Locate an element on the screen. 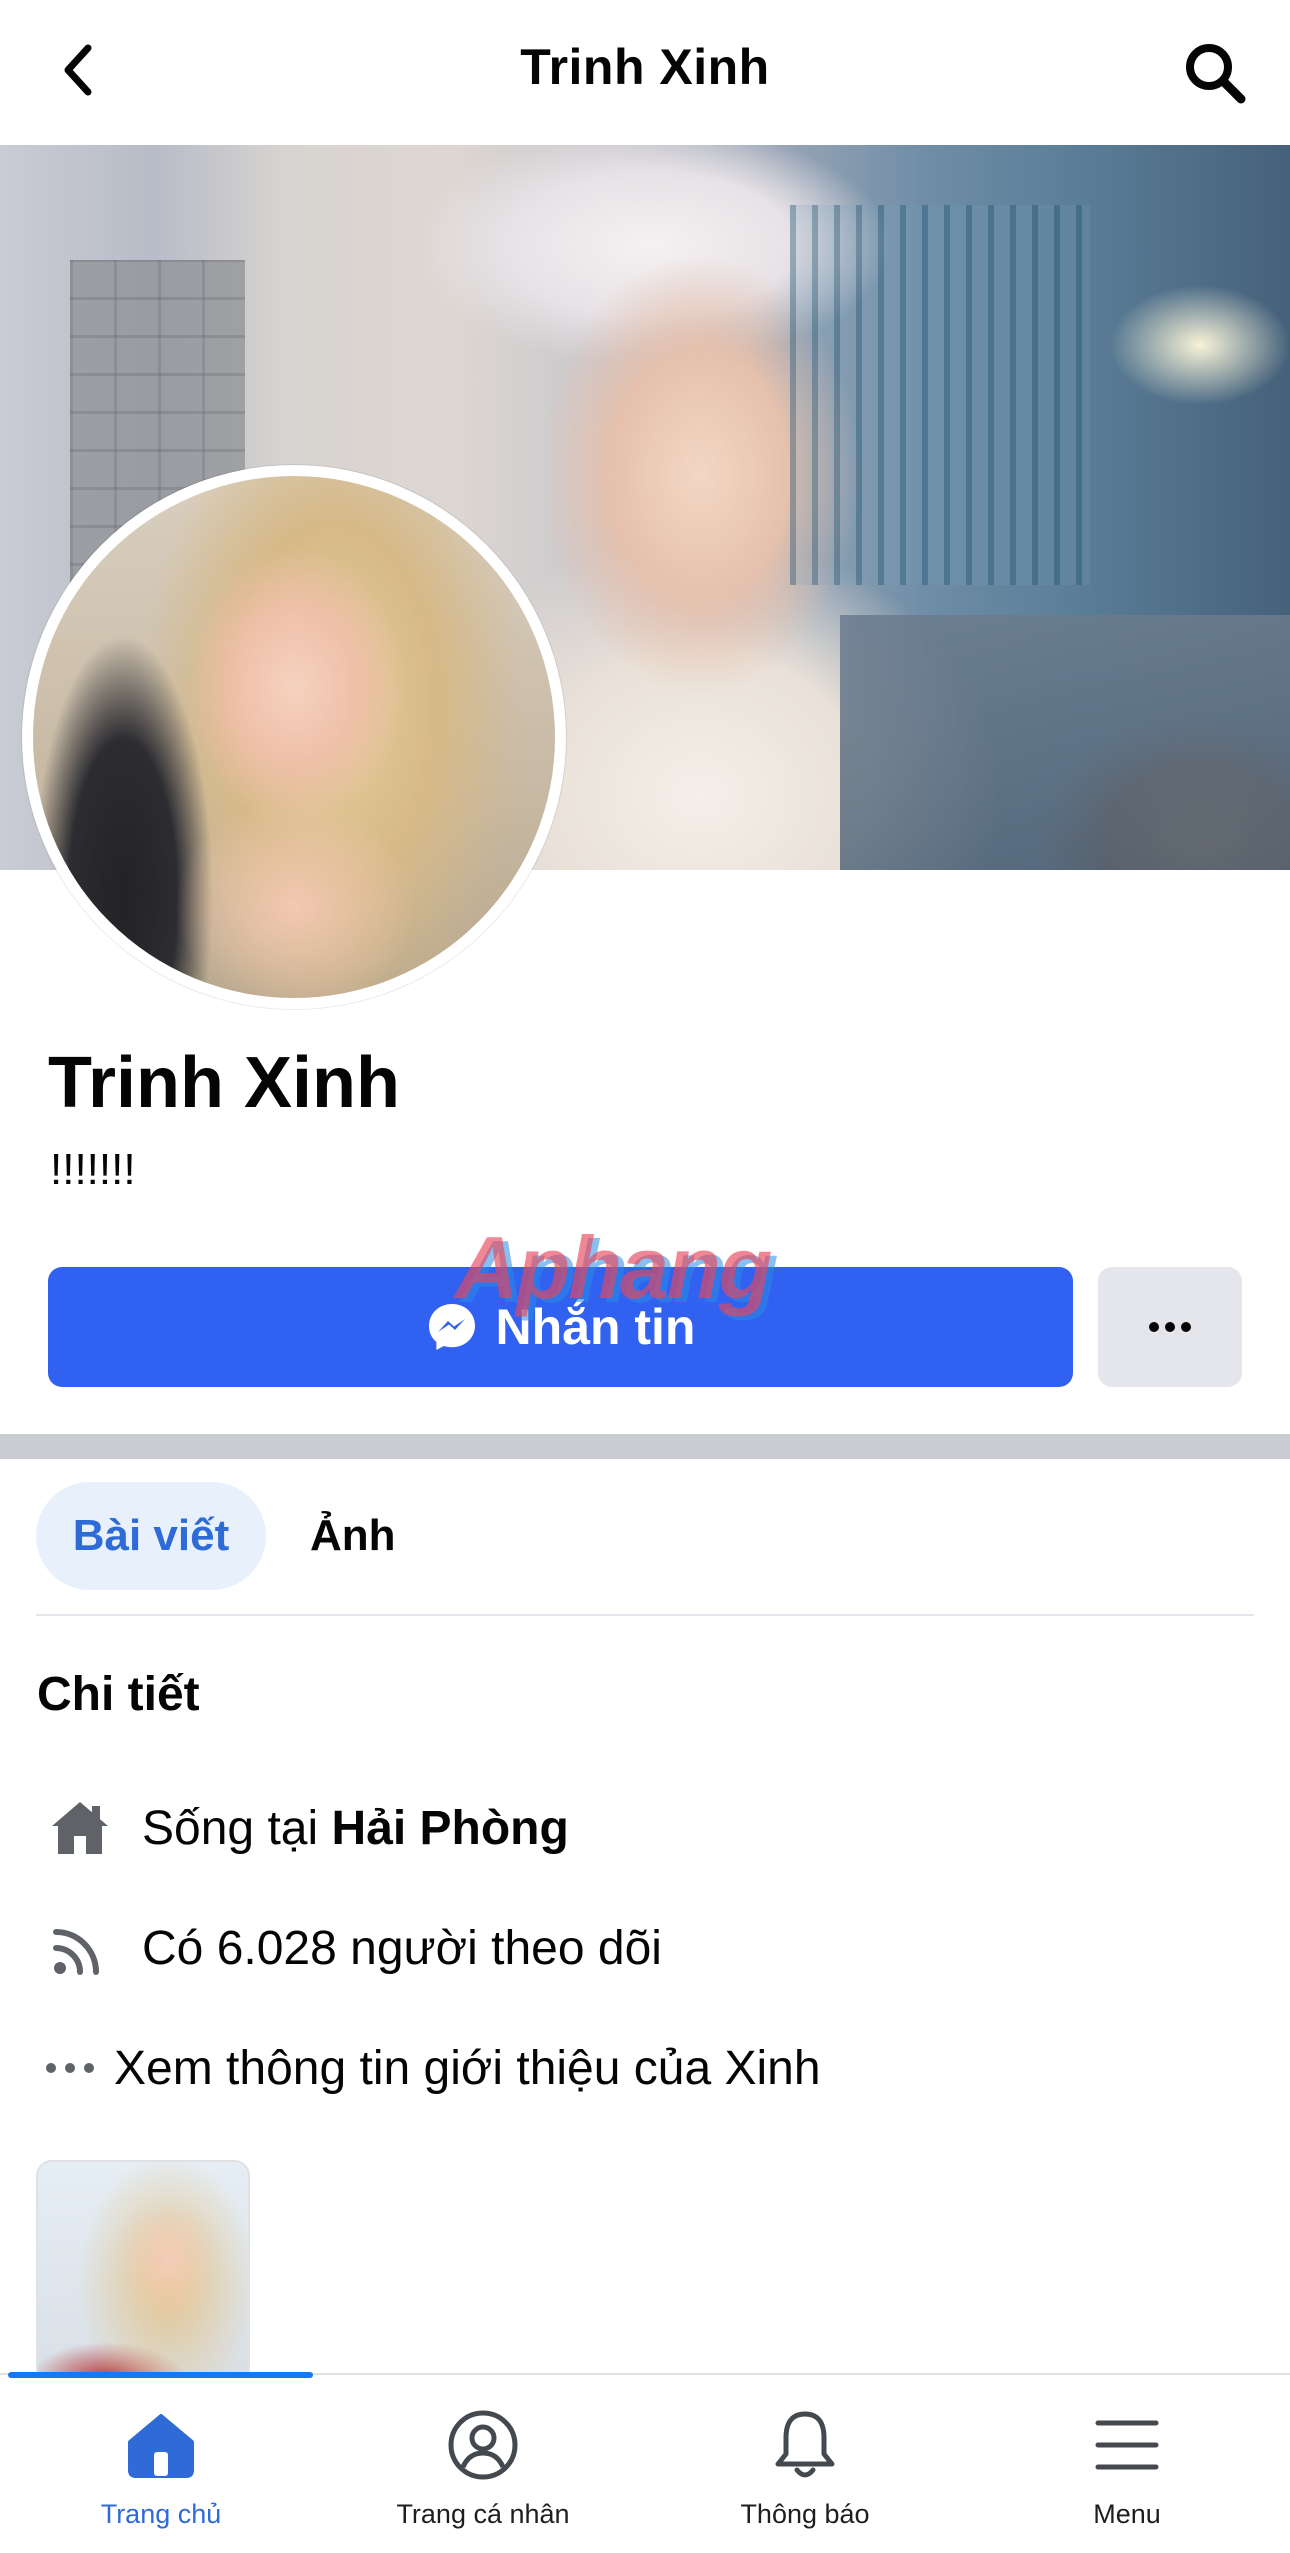 This screenshot has width=1290, height=2553. details-heading: Chi tiết is located at coordinates (118, 1694).